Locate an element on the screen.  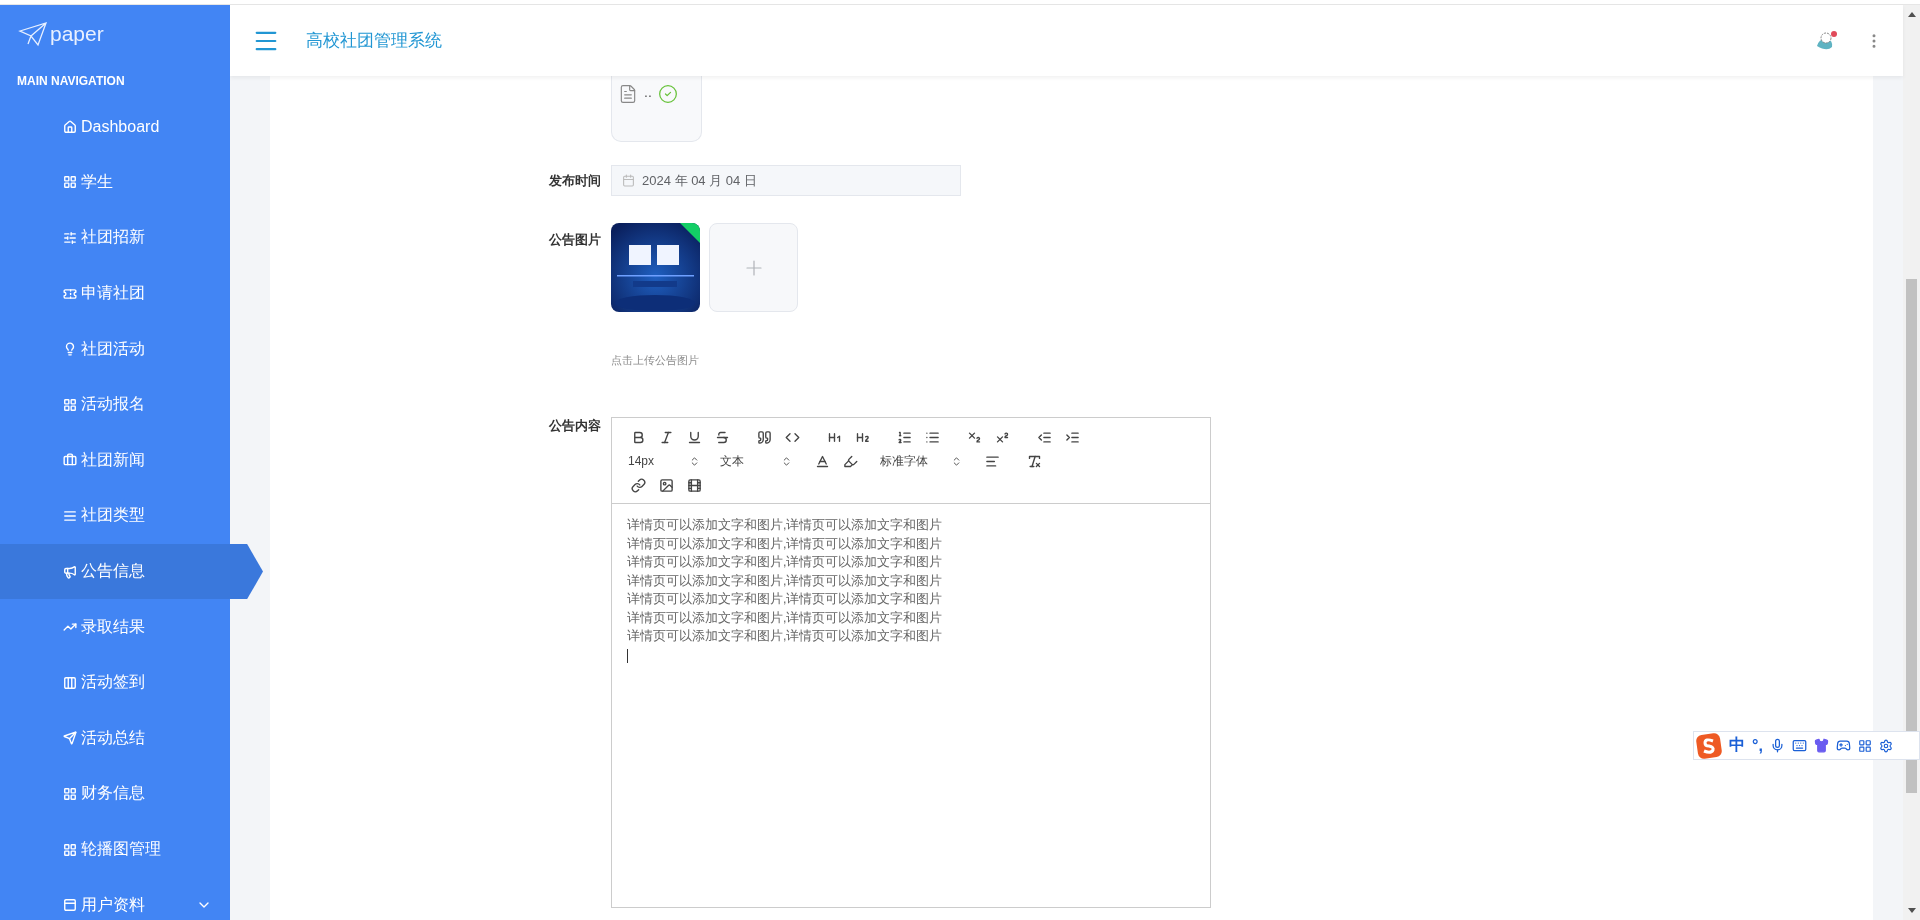
nav-item: 活动报名 is located at coordinates (115, 404).